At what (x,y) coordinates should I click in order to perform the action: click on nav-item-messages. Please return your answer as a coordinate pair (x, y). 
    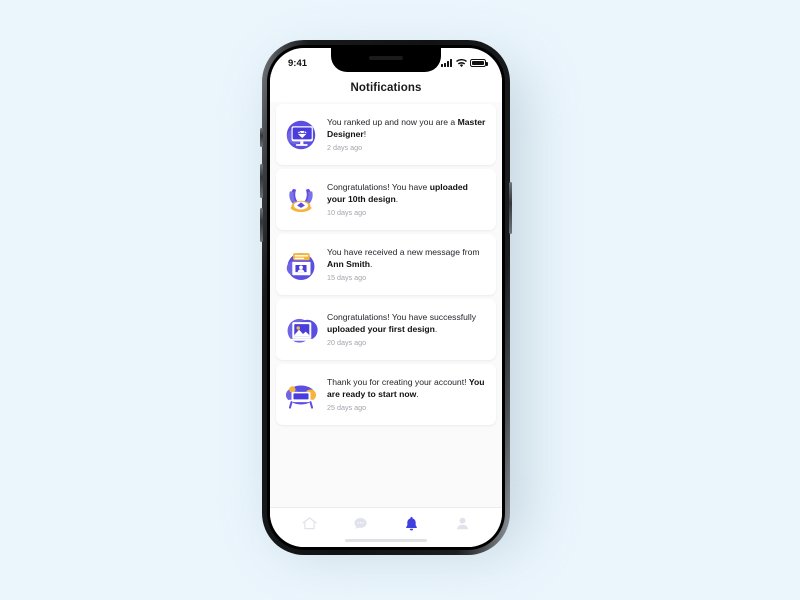
    Looking at the image, I should click on (361, 524).